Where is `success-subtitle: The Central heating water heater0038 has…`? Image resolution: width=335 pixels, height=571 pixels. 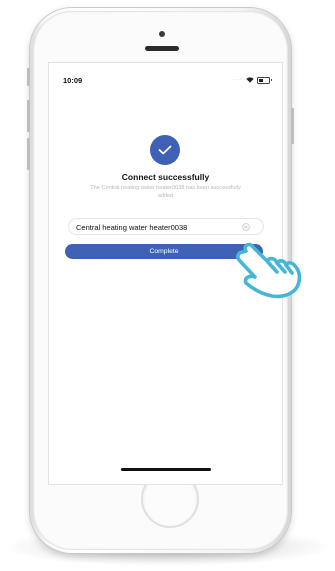 success-subtitle: The Central heating water heater0038 has… is located at coordinates (165, 192).